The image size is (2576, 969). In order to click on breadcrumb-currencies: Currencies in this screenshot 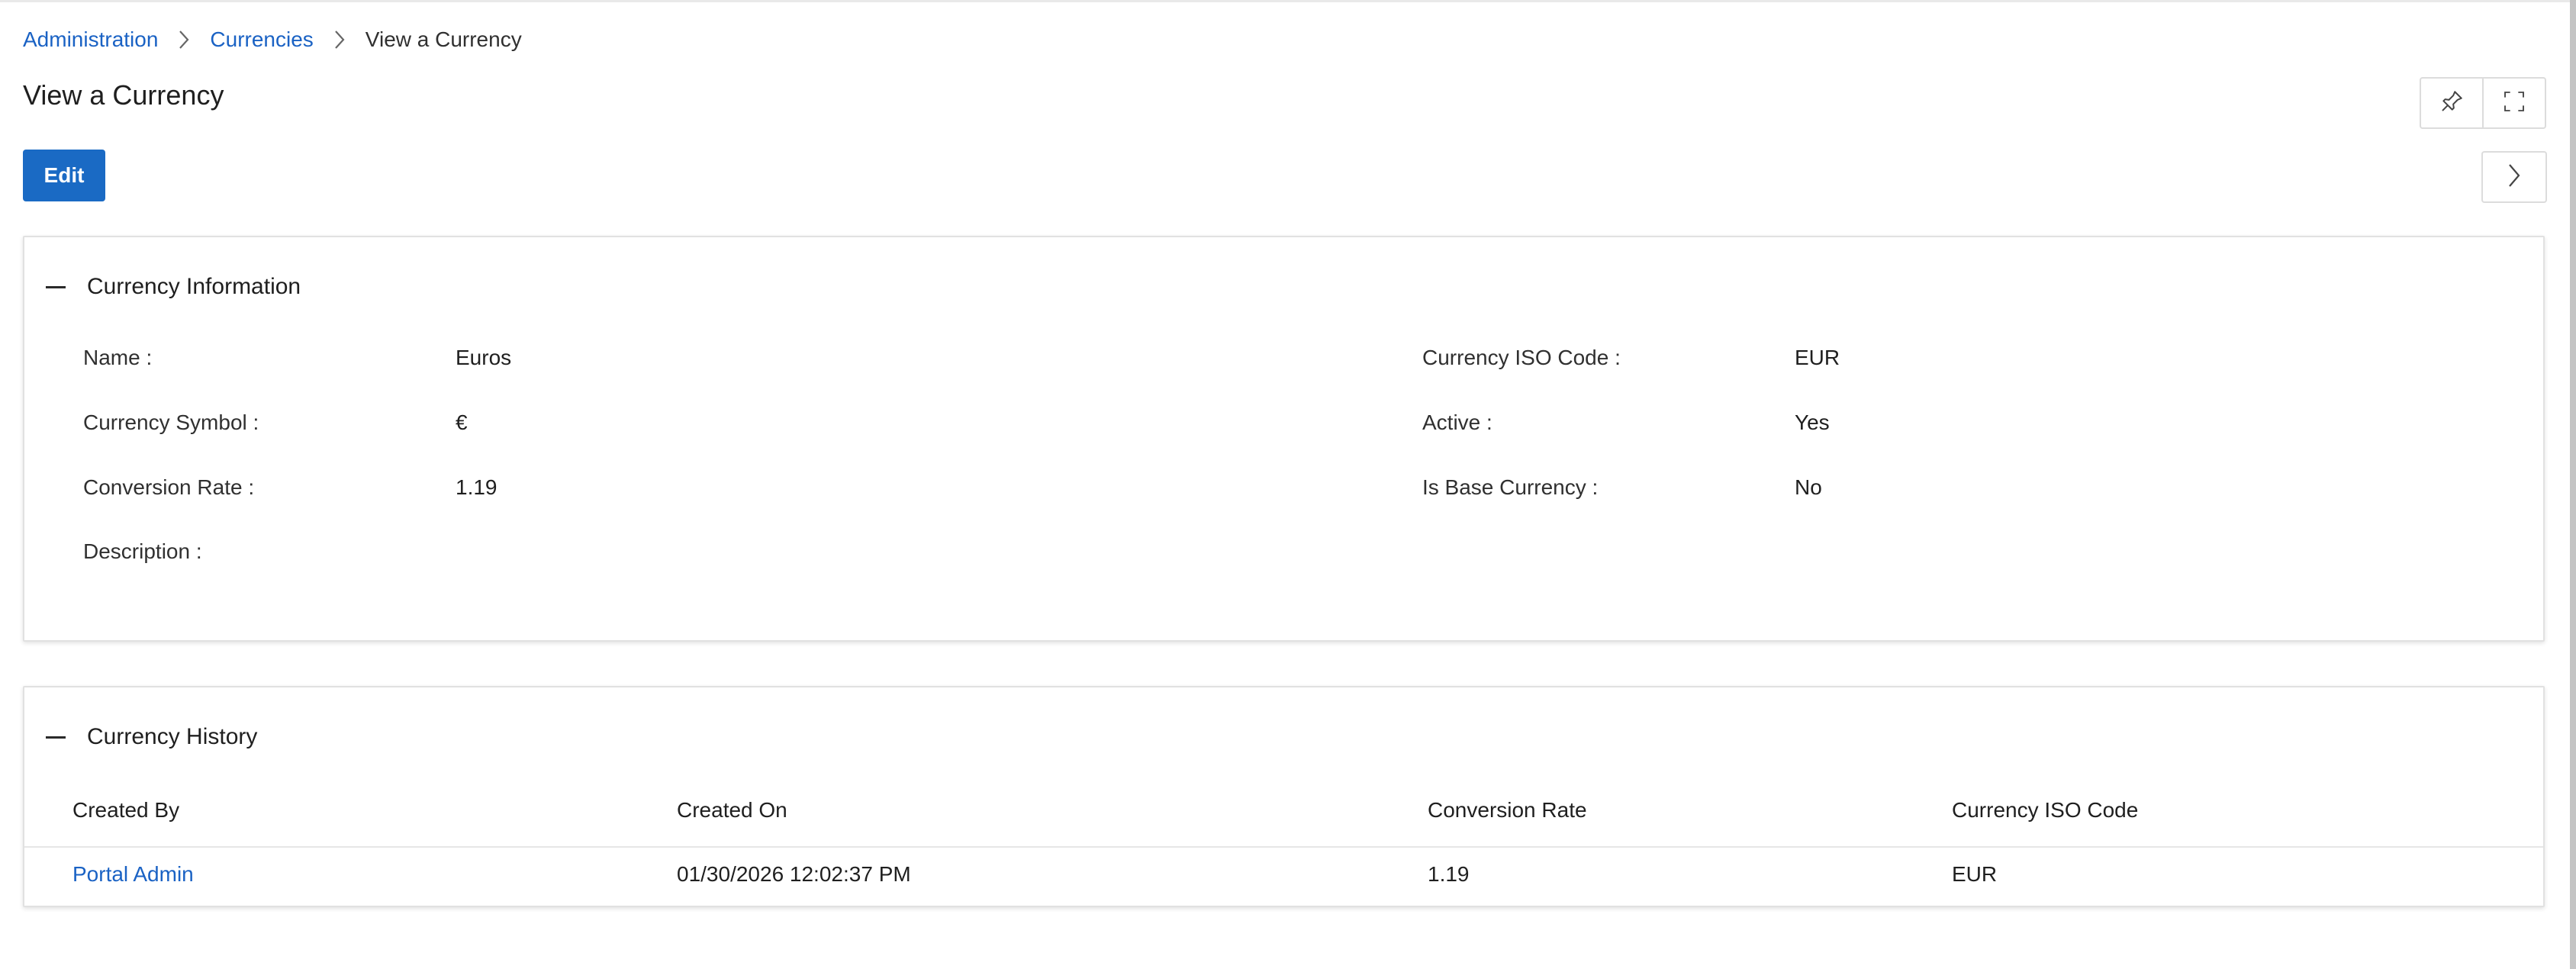, I will do `click(261, 39)`.